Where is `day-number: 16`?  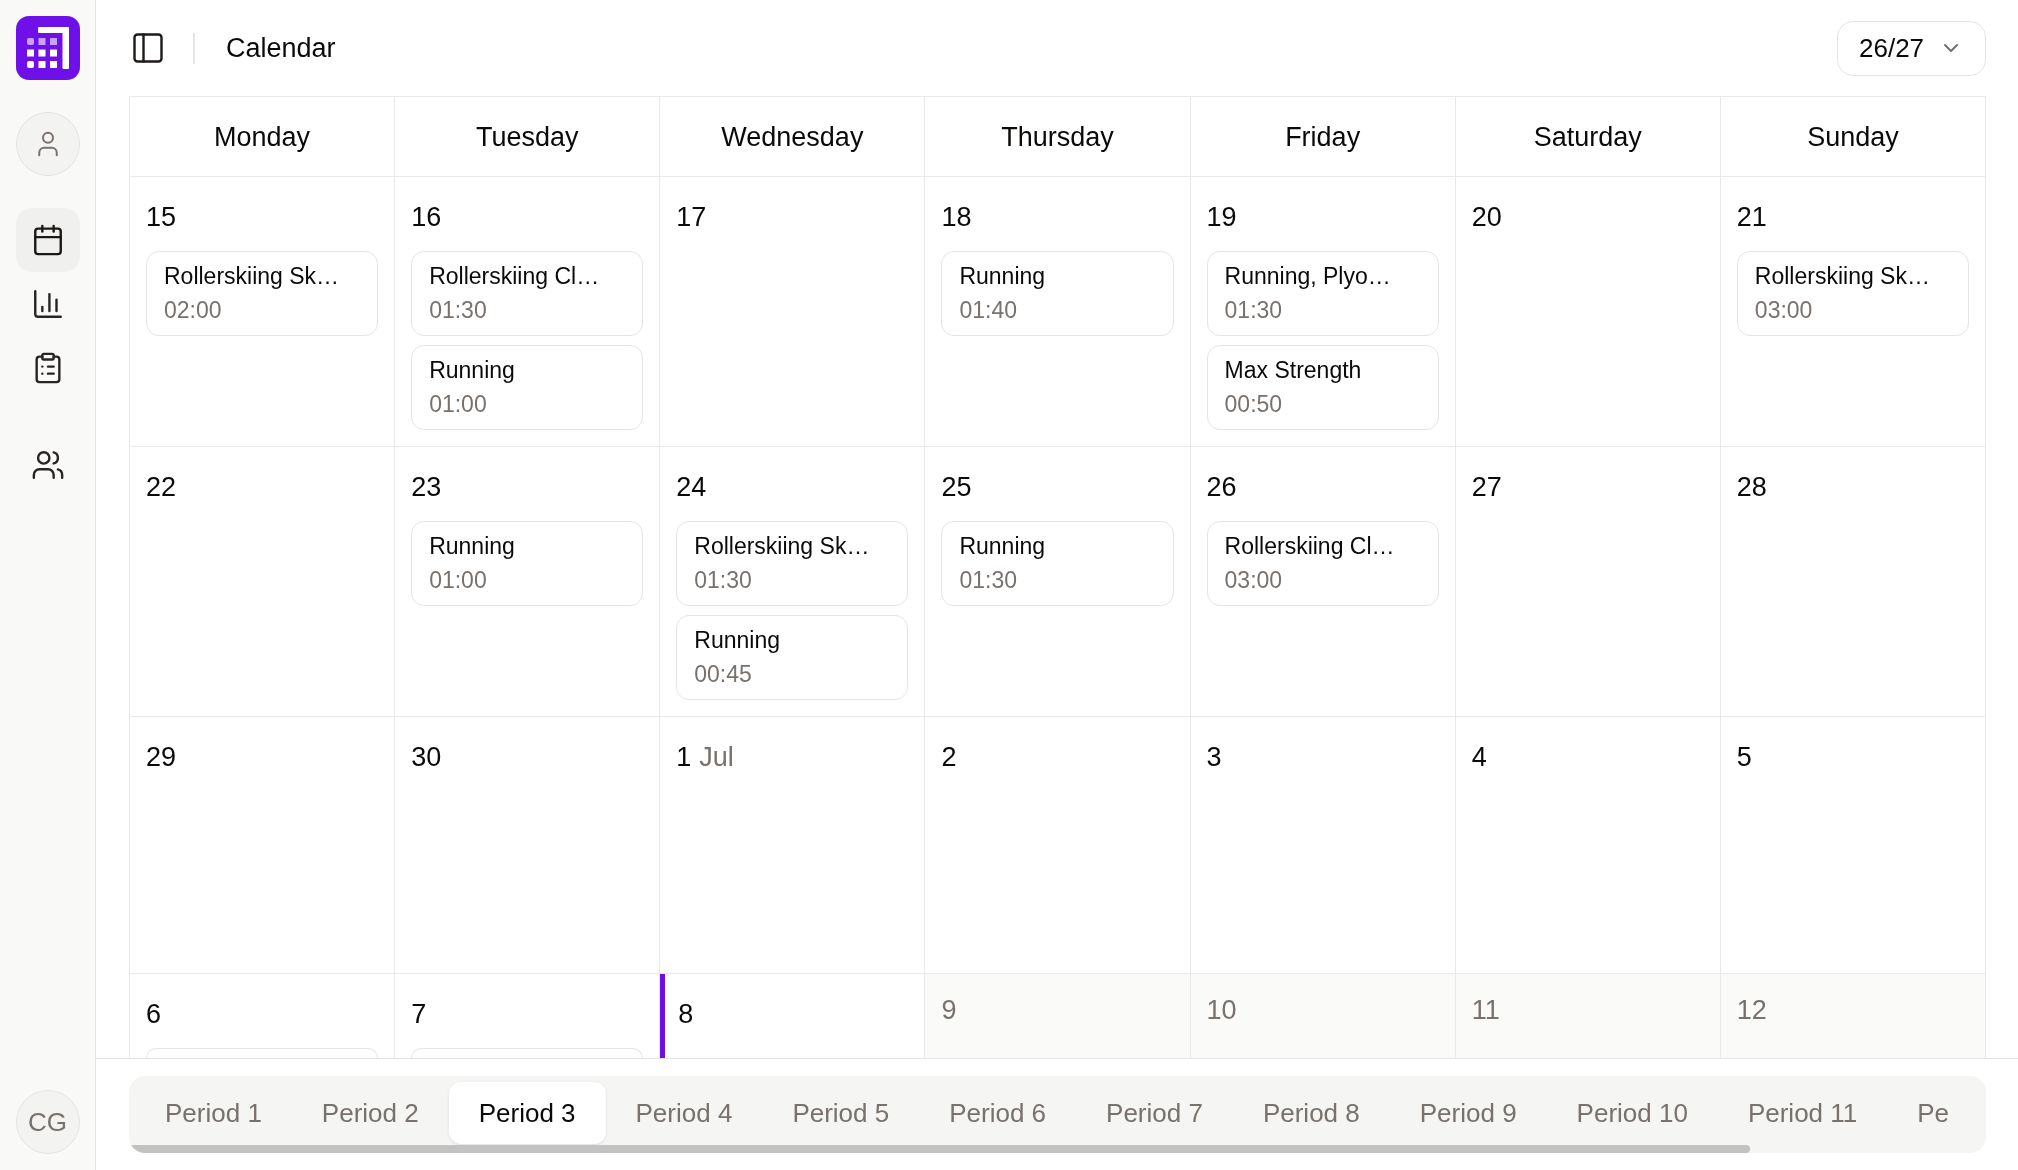
day-number: 16 is located at coordinates (426, 217).